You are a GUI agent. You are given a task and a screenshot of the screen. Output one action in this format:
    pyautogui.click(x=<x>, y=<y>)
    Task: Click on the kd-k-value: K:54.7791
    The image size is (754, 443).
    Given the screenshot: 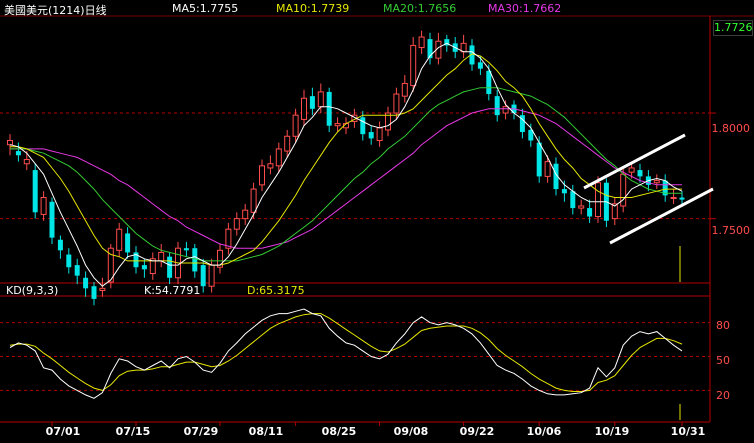 What is the action you would take?
    pyautogui.click(x=172, y=290)
    